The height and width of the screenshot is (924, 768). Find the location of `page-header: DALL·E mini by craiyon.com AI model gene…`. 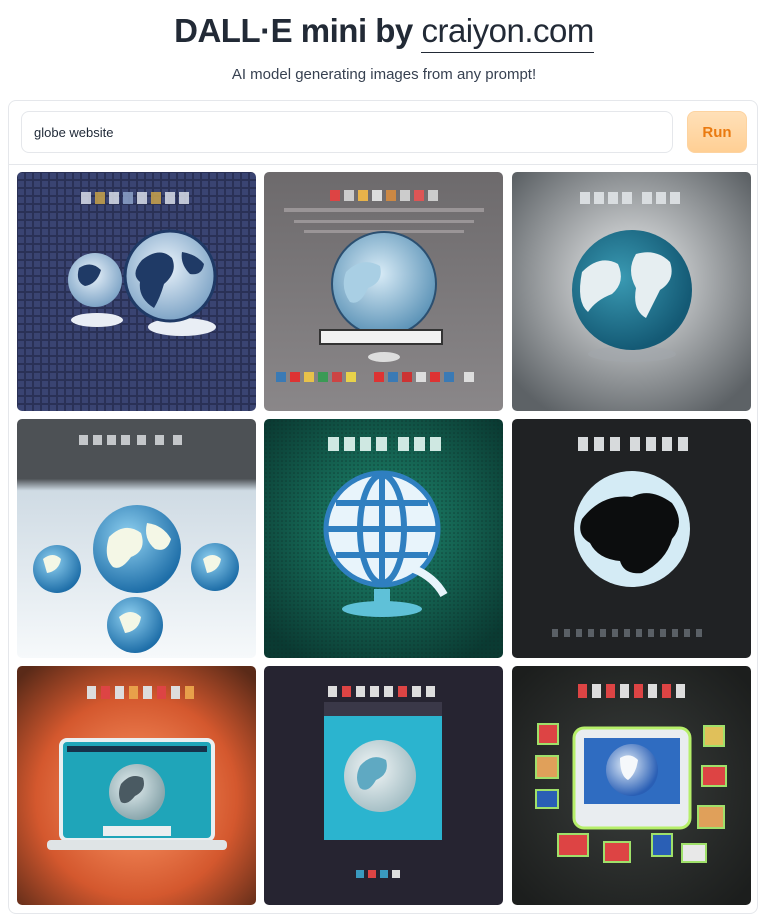

page-header: DALL·E mini by craiyon.com AI model gene… is located at coordinates (384, 50).